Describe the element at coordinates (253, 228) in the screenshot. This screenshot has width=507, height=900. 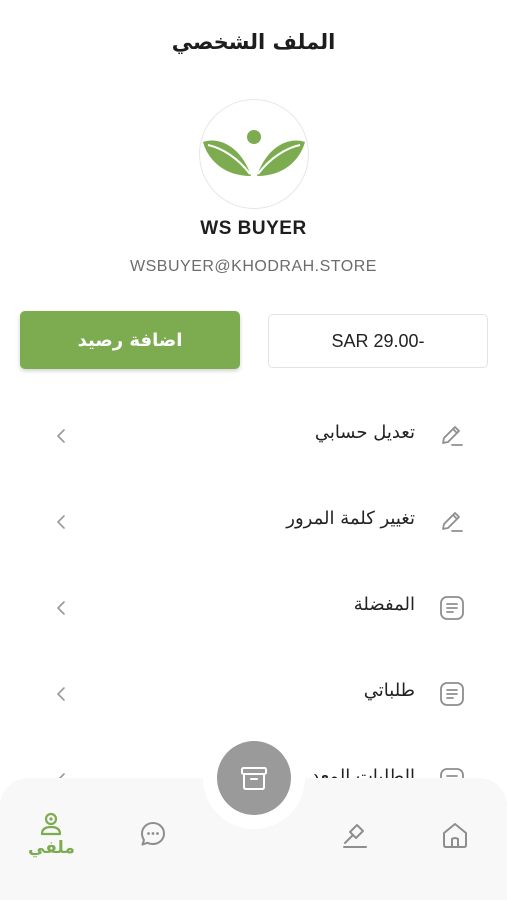
I see `username: WS BUYER` at that location.